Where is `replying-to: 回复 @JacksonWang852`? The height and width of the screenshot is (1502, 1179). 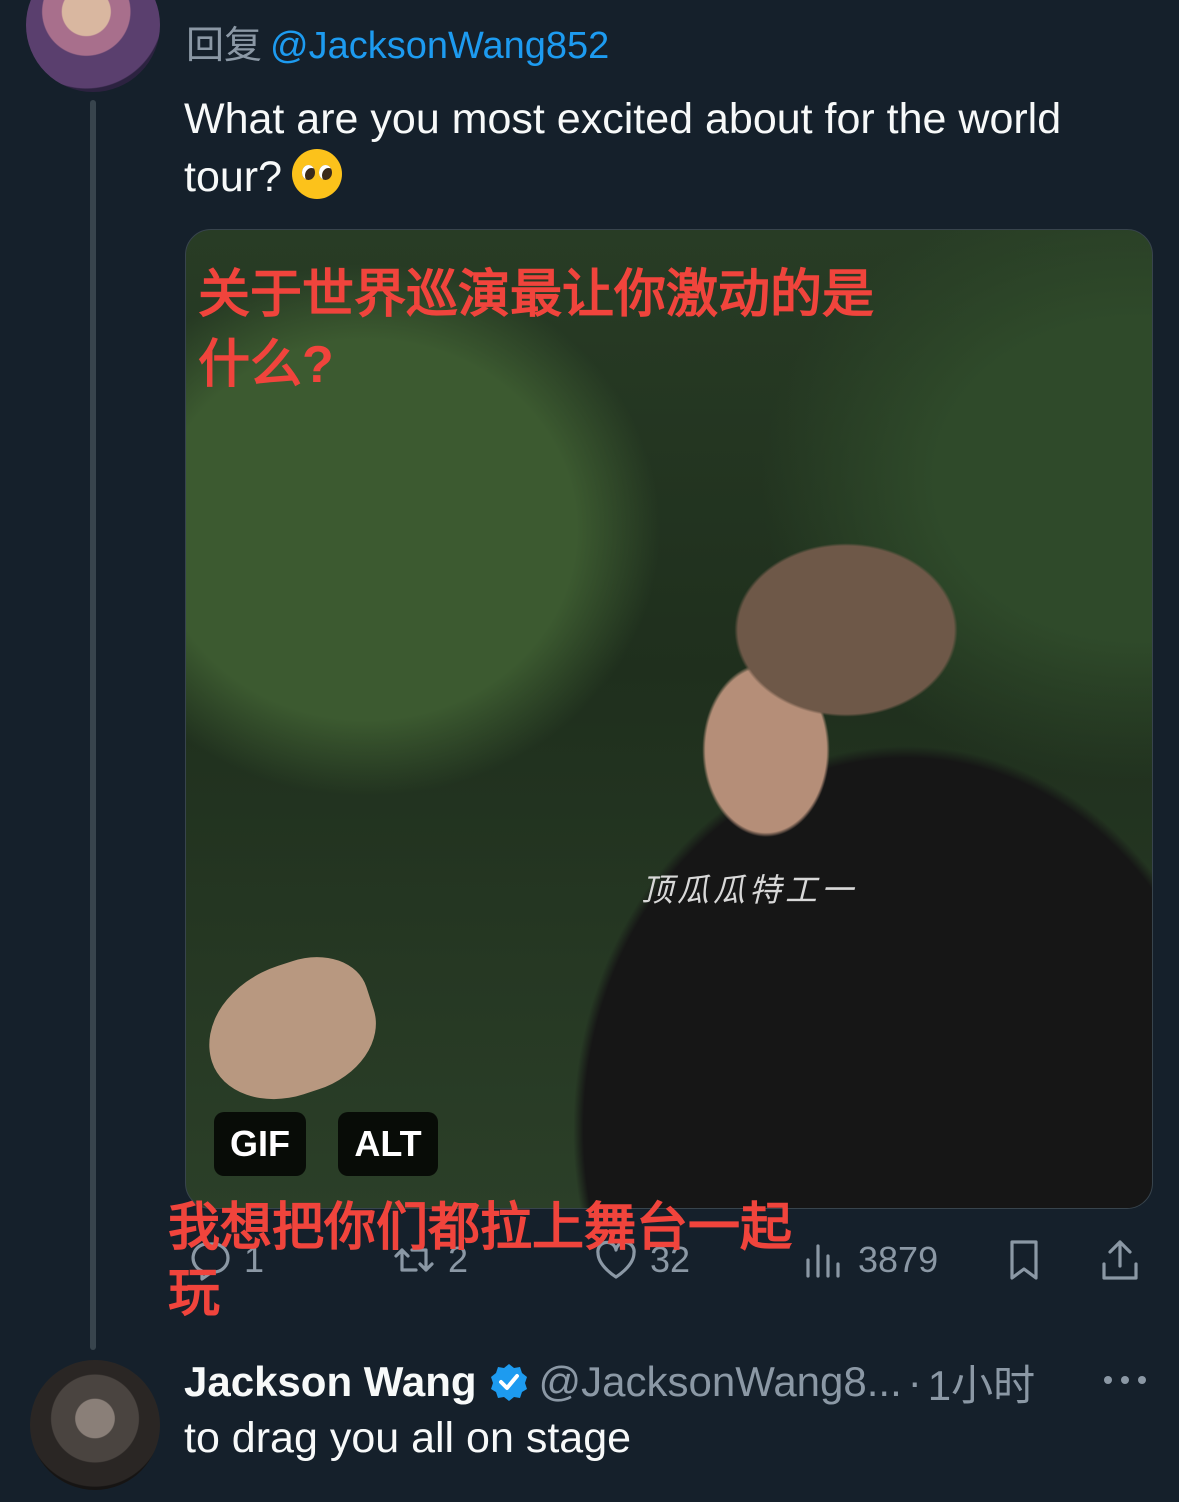 replying-to: 回复 @JacksonWang852 is located at coordinates (397, 41).